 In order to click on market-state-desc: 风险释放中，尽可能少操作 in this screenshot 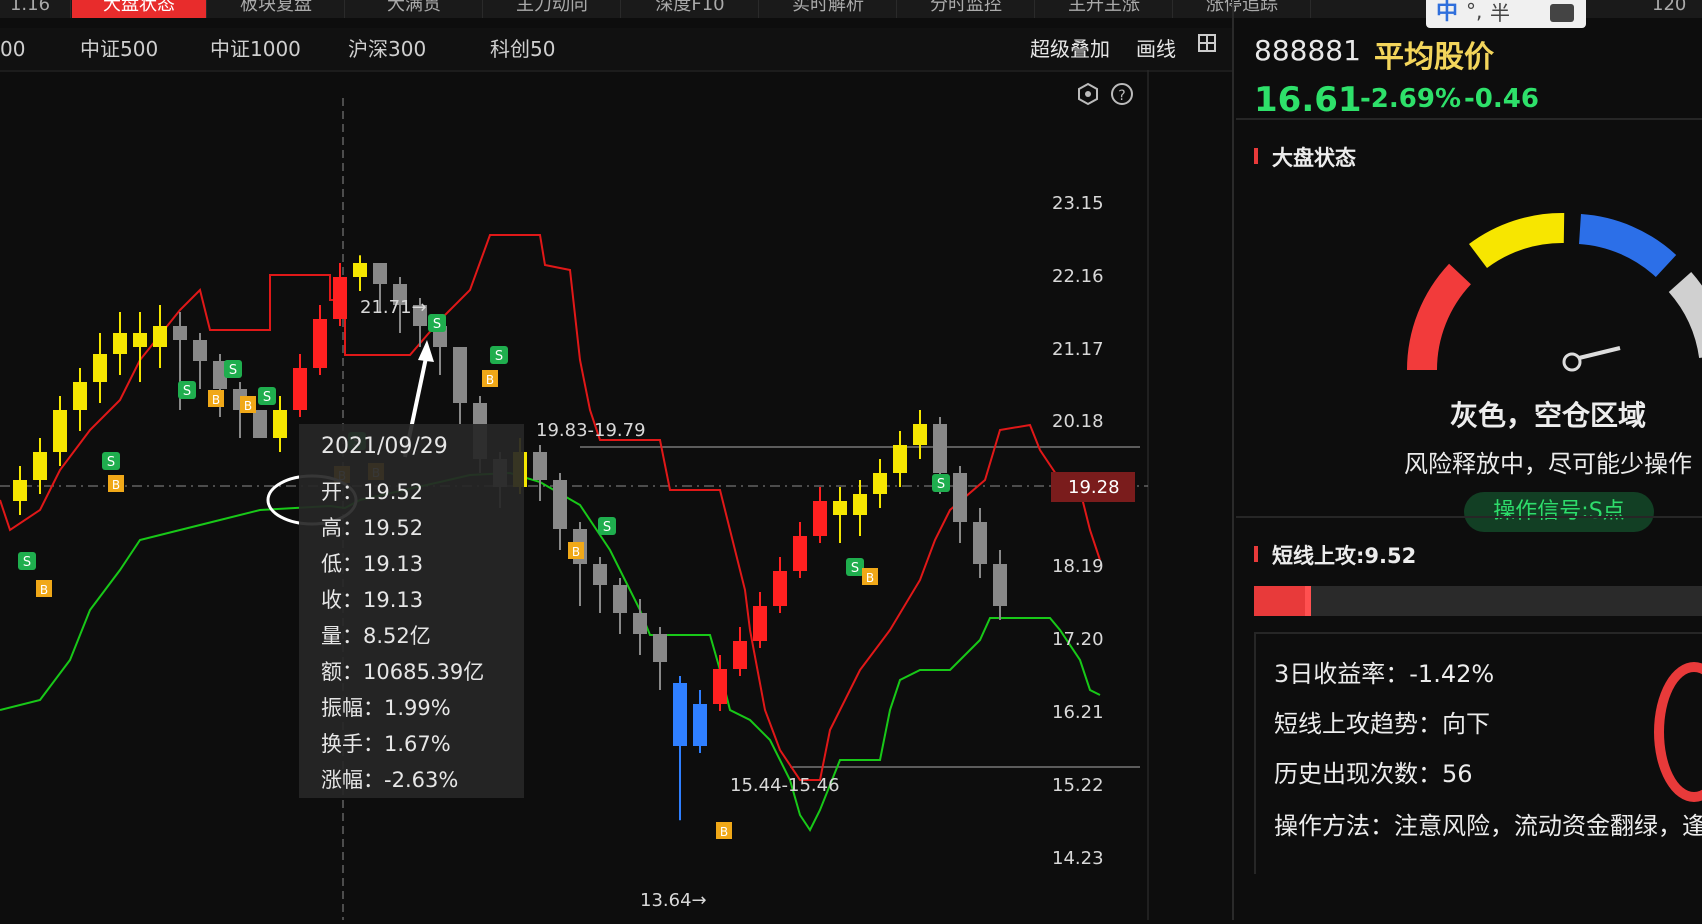, I will do `click(1548, 464)`.